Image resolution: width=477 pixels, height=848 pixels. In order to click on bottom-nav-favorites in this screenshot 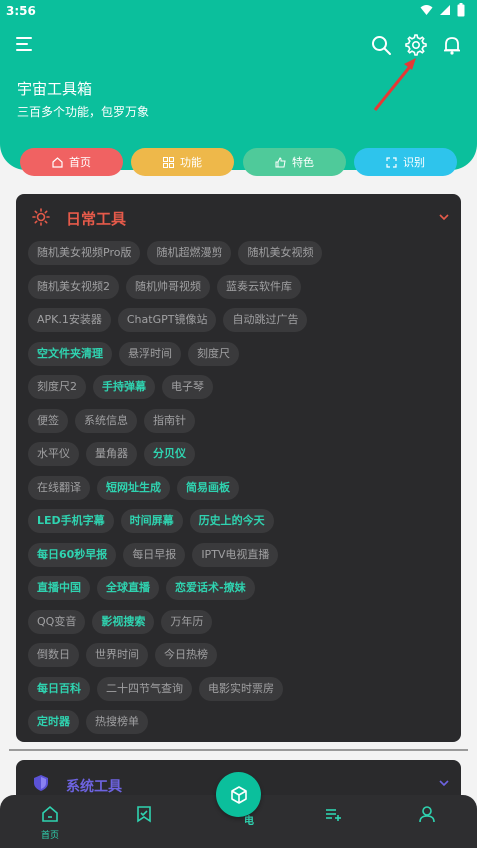, I will do `click(144, 816)`.